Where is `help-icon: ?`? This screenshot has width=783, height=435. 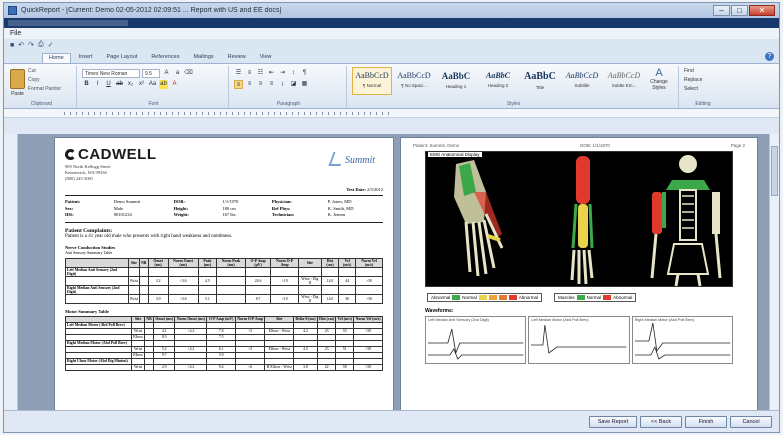
help-icon: ? is located at coordinates (769, 56).